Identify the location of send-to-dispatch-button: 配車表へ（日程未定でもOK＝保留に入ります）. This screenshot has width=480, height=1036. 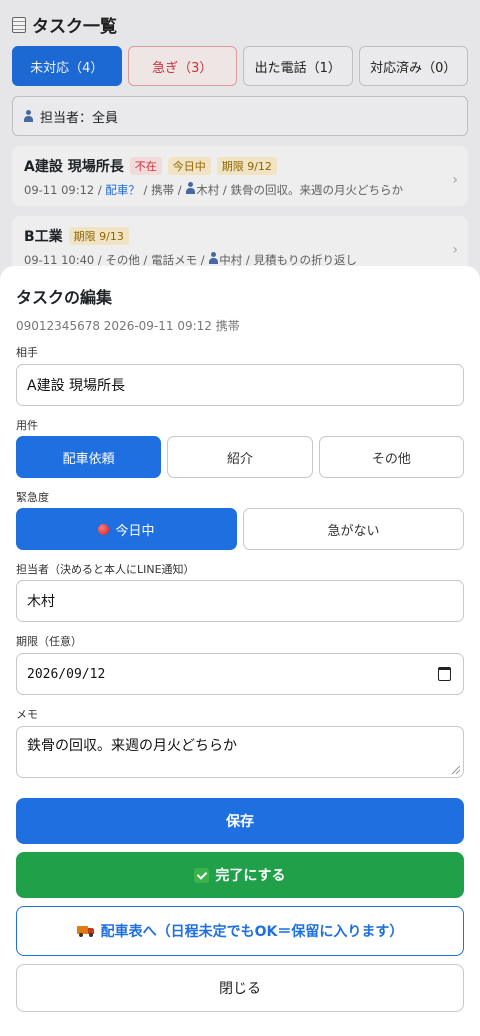
(240, 931).